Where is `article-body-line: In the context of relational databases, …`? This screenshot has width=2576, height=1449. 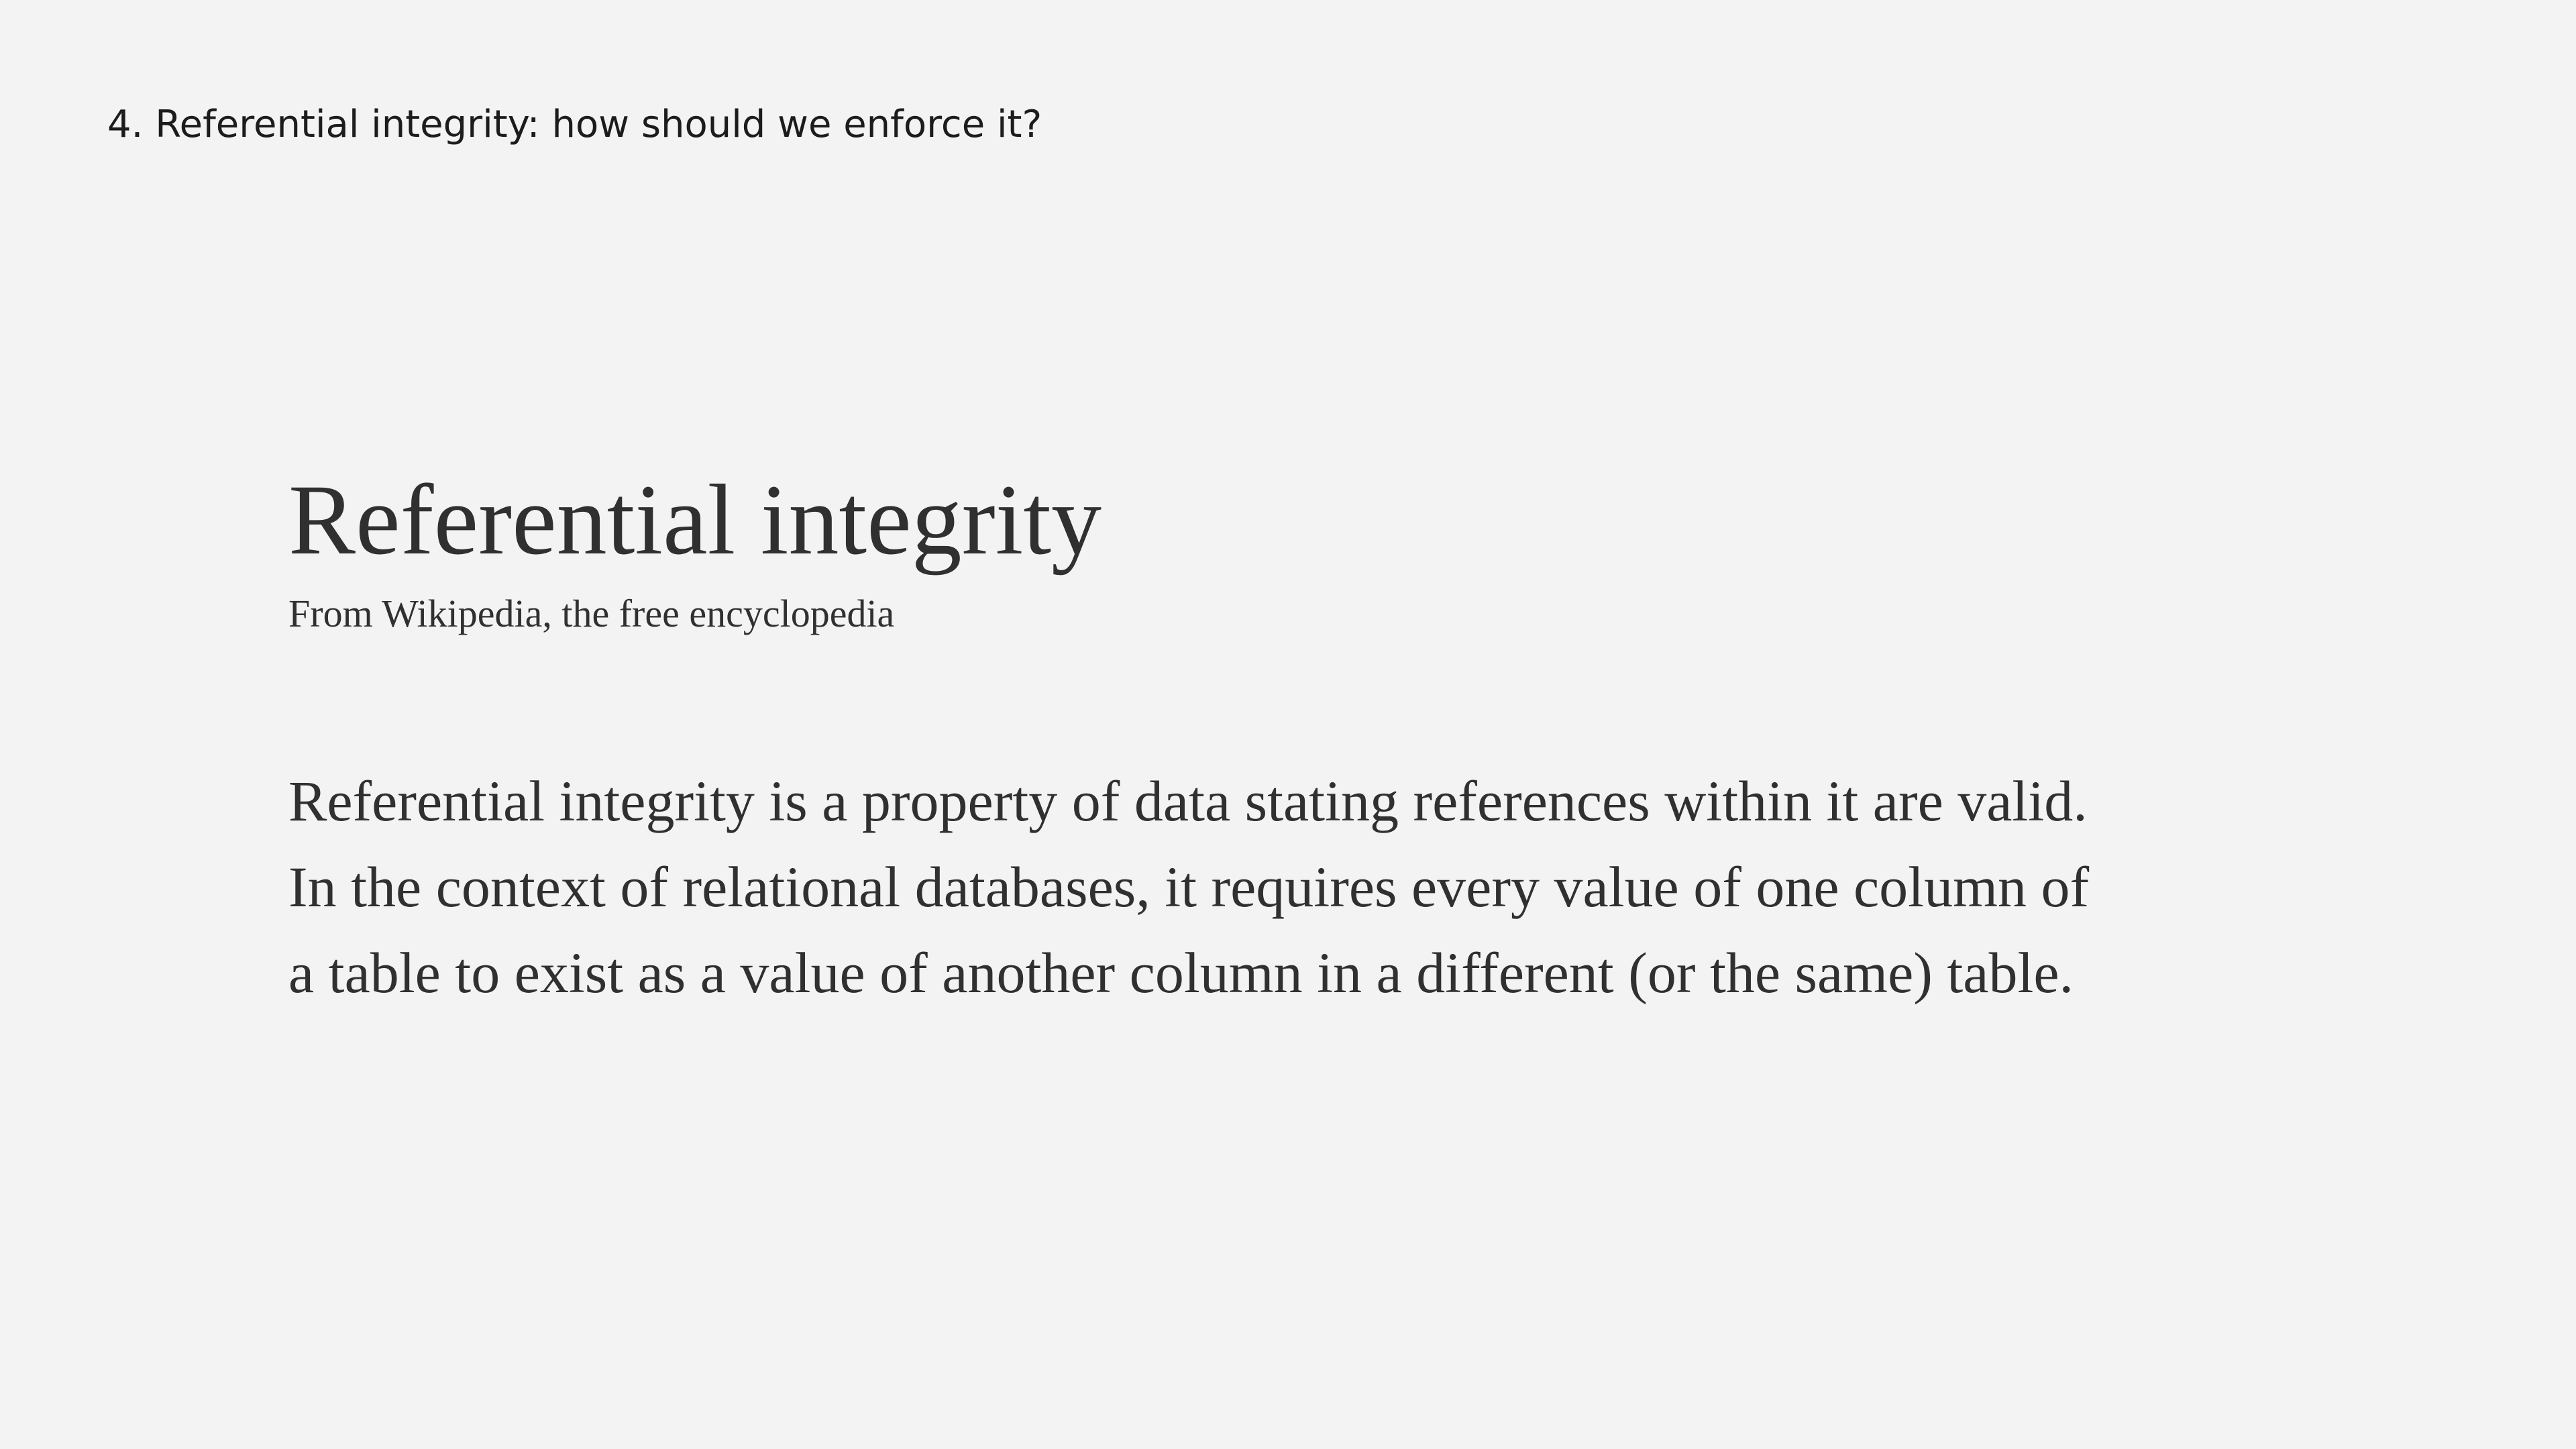 article-body-line: In the context of relational databases, … is located at coordinates (1189, 887).